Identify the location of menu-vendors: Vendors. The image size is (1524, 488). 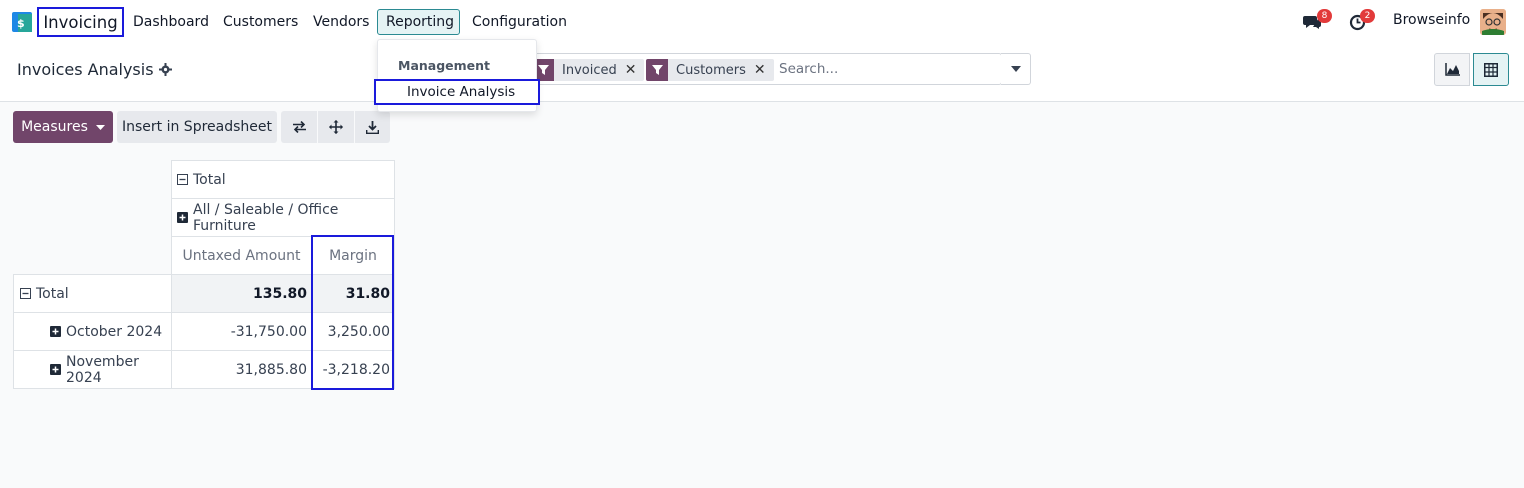
(341, 22).